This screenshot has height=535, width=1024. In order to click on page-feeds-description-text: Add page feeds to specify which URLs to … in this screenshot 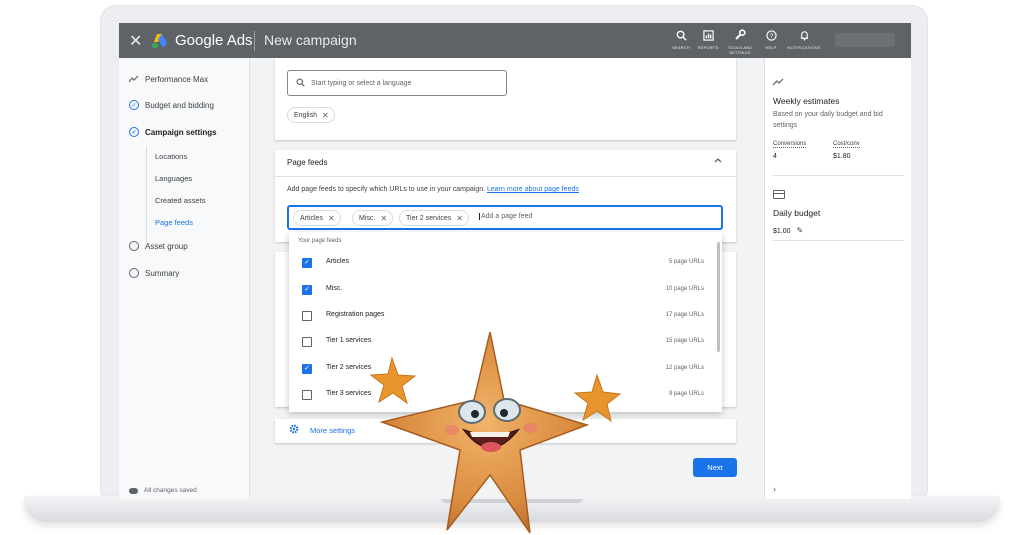, I will do `click(386, 189)`.